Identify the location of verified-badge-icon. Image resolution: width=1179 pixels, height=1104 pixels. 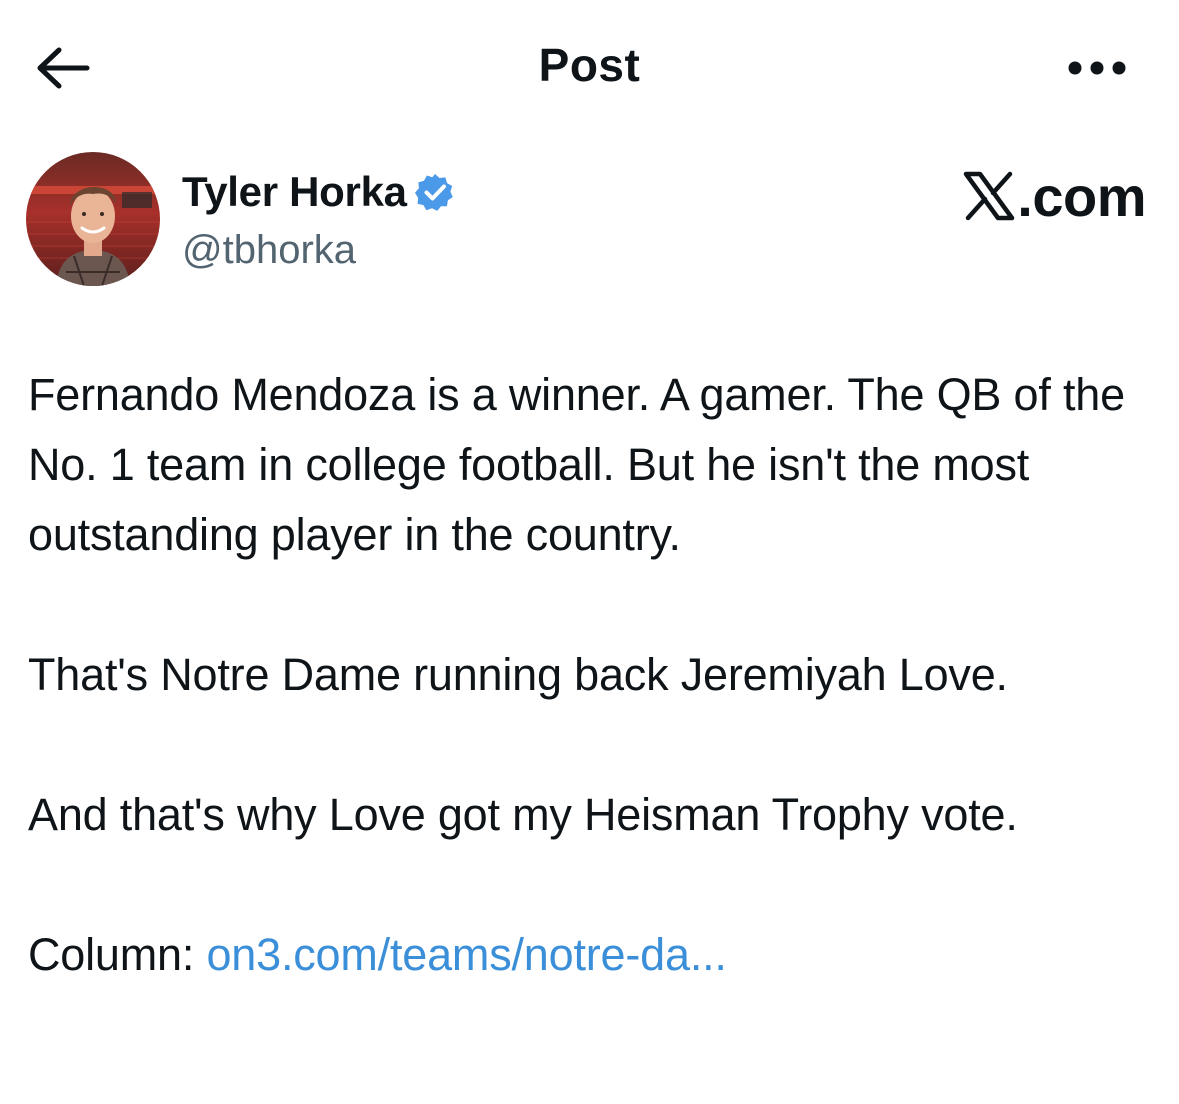
(434, 192).